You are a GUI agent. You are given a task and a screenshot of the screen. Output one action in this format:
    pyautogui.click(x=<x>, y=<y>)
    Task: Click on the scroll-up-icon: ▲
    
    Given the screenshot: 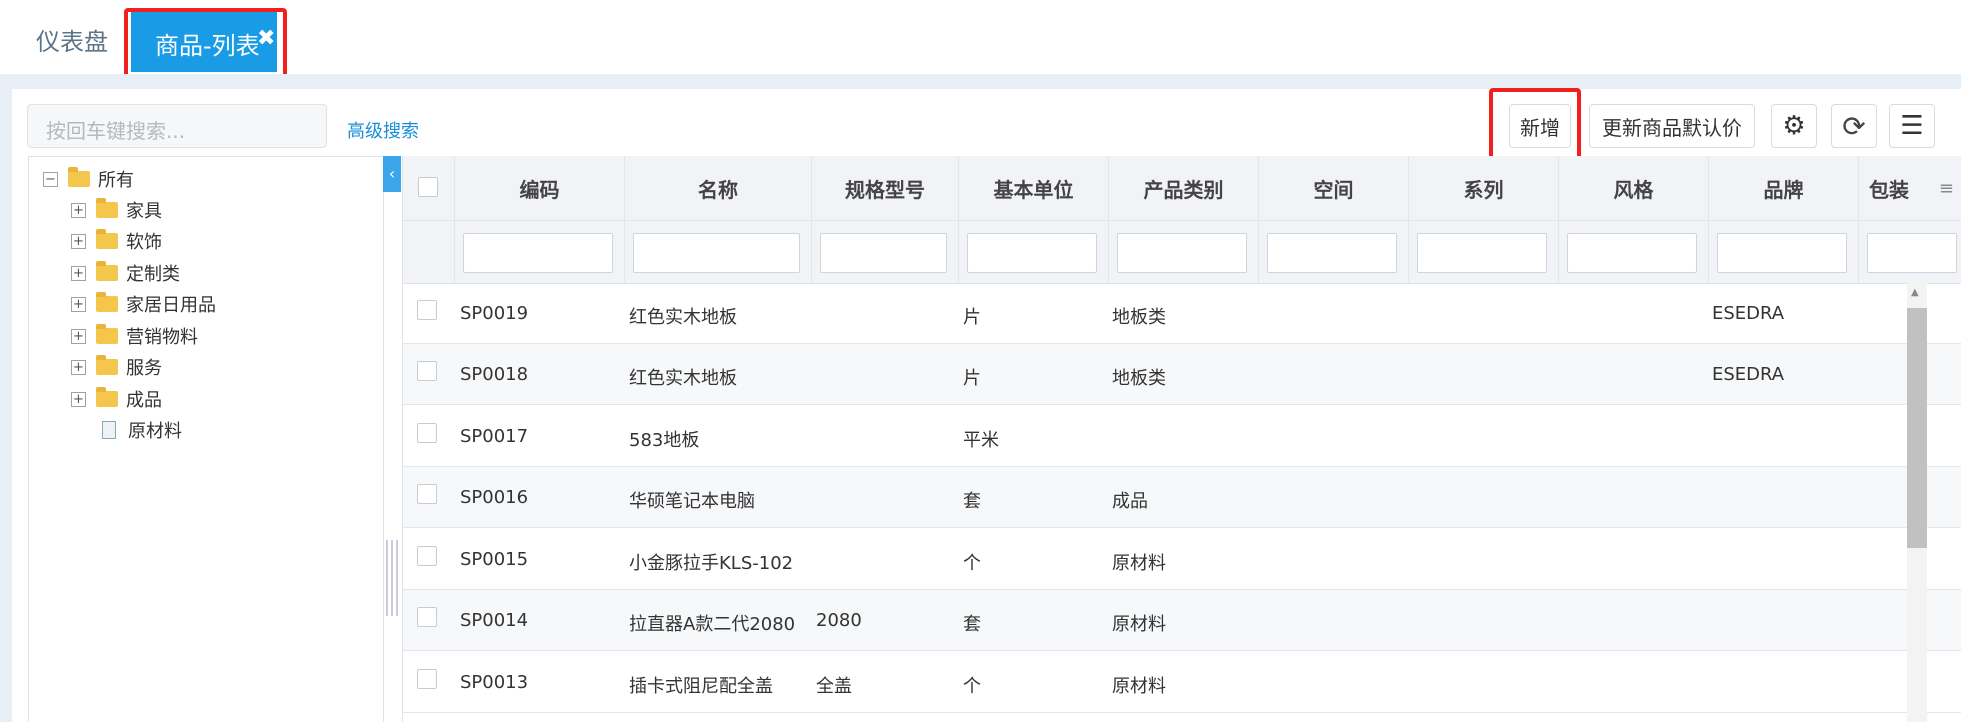 What is the action you would take?
    pyautogui.click(x=1915, y=292)
    